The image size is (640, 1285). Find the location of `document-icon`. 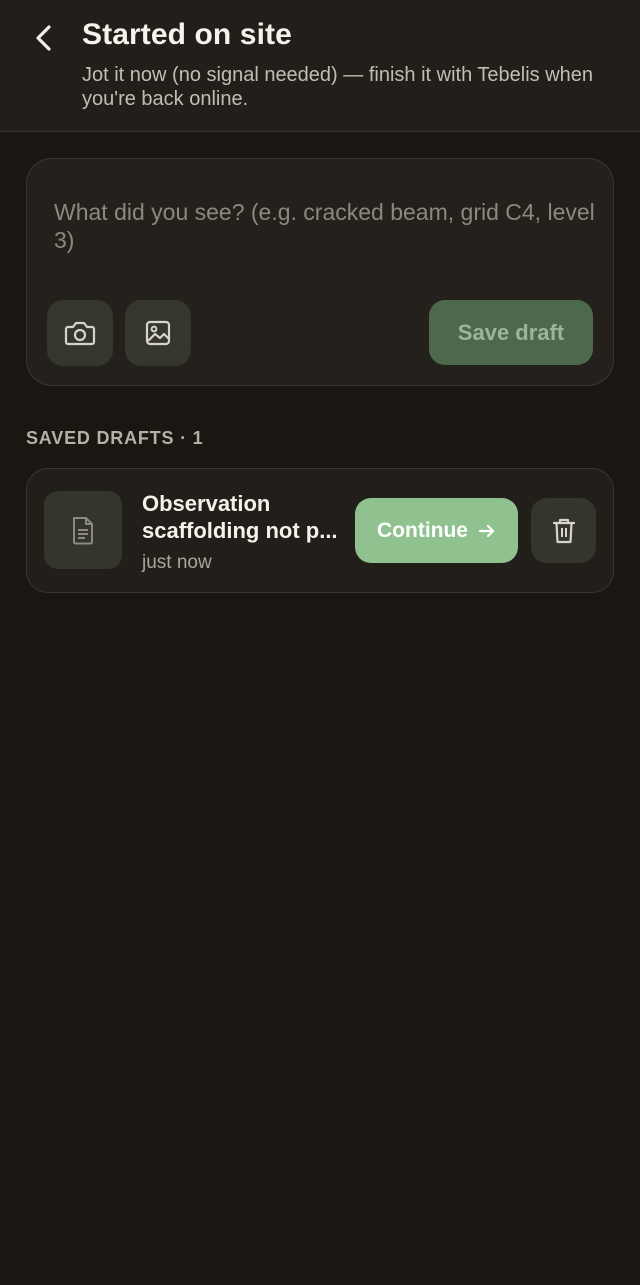

document-icon is located at coordinates (83, 531).